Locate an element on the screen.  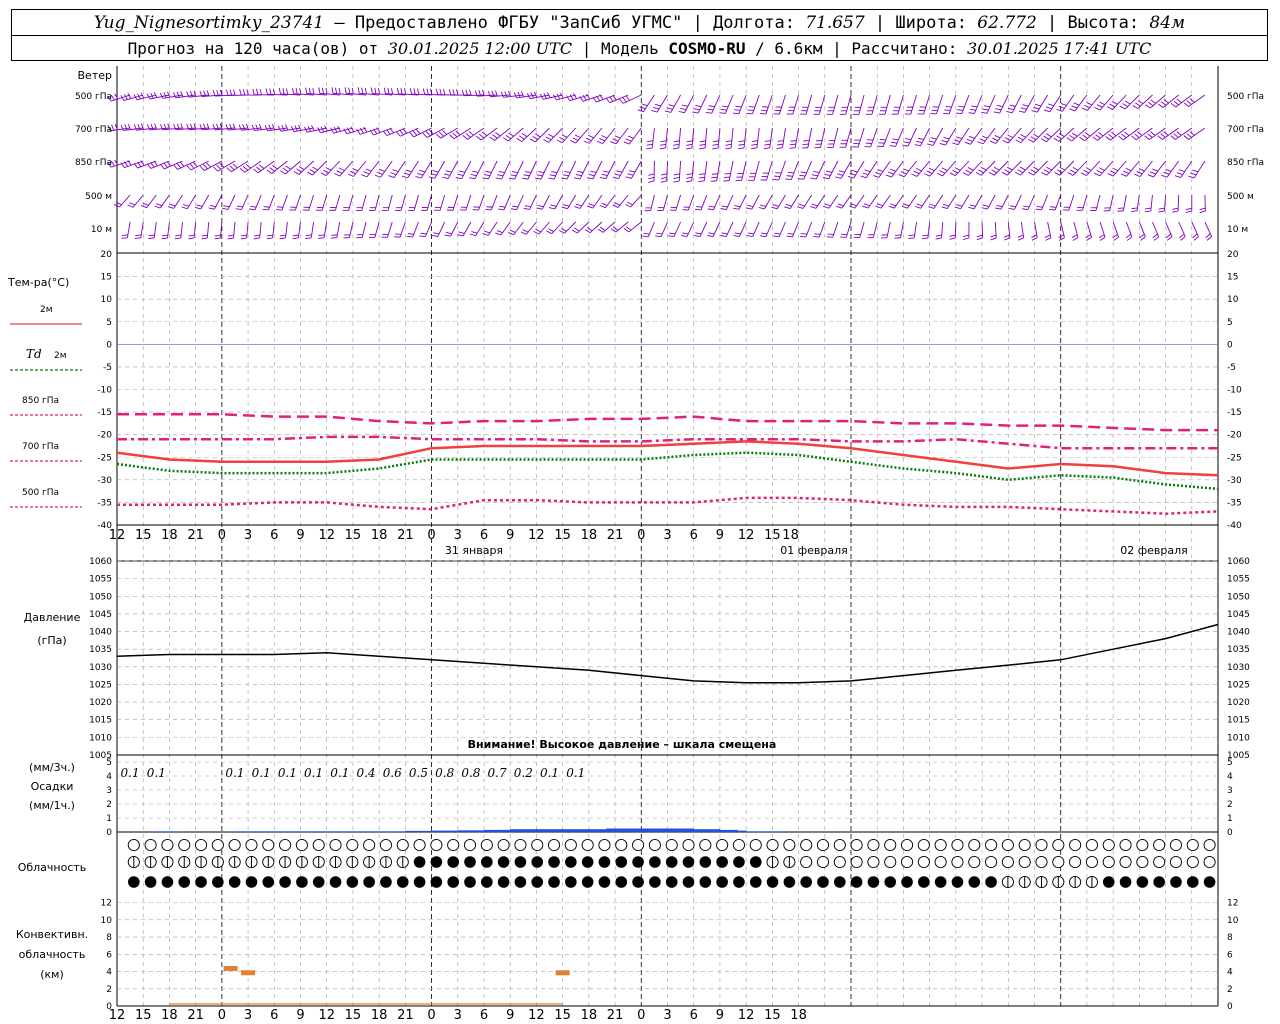
temp-ytick-right: -20 is located at coordinates (1234, 436).